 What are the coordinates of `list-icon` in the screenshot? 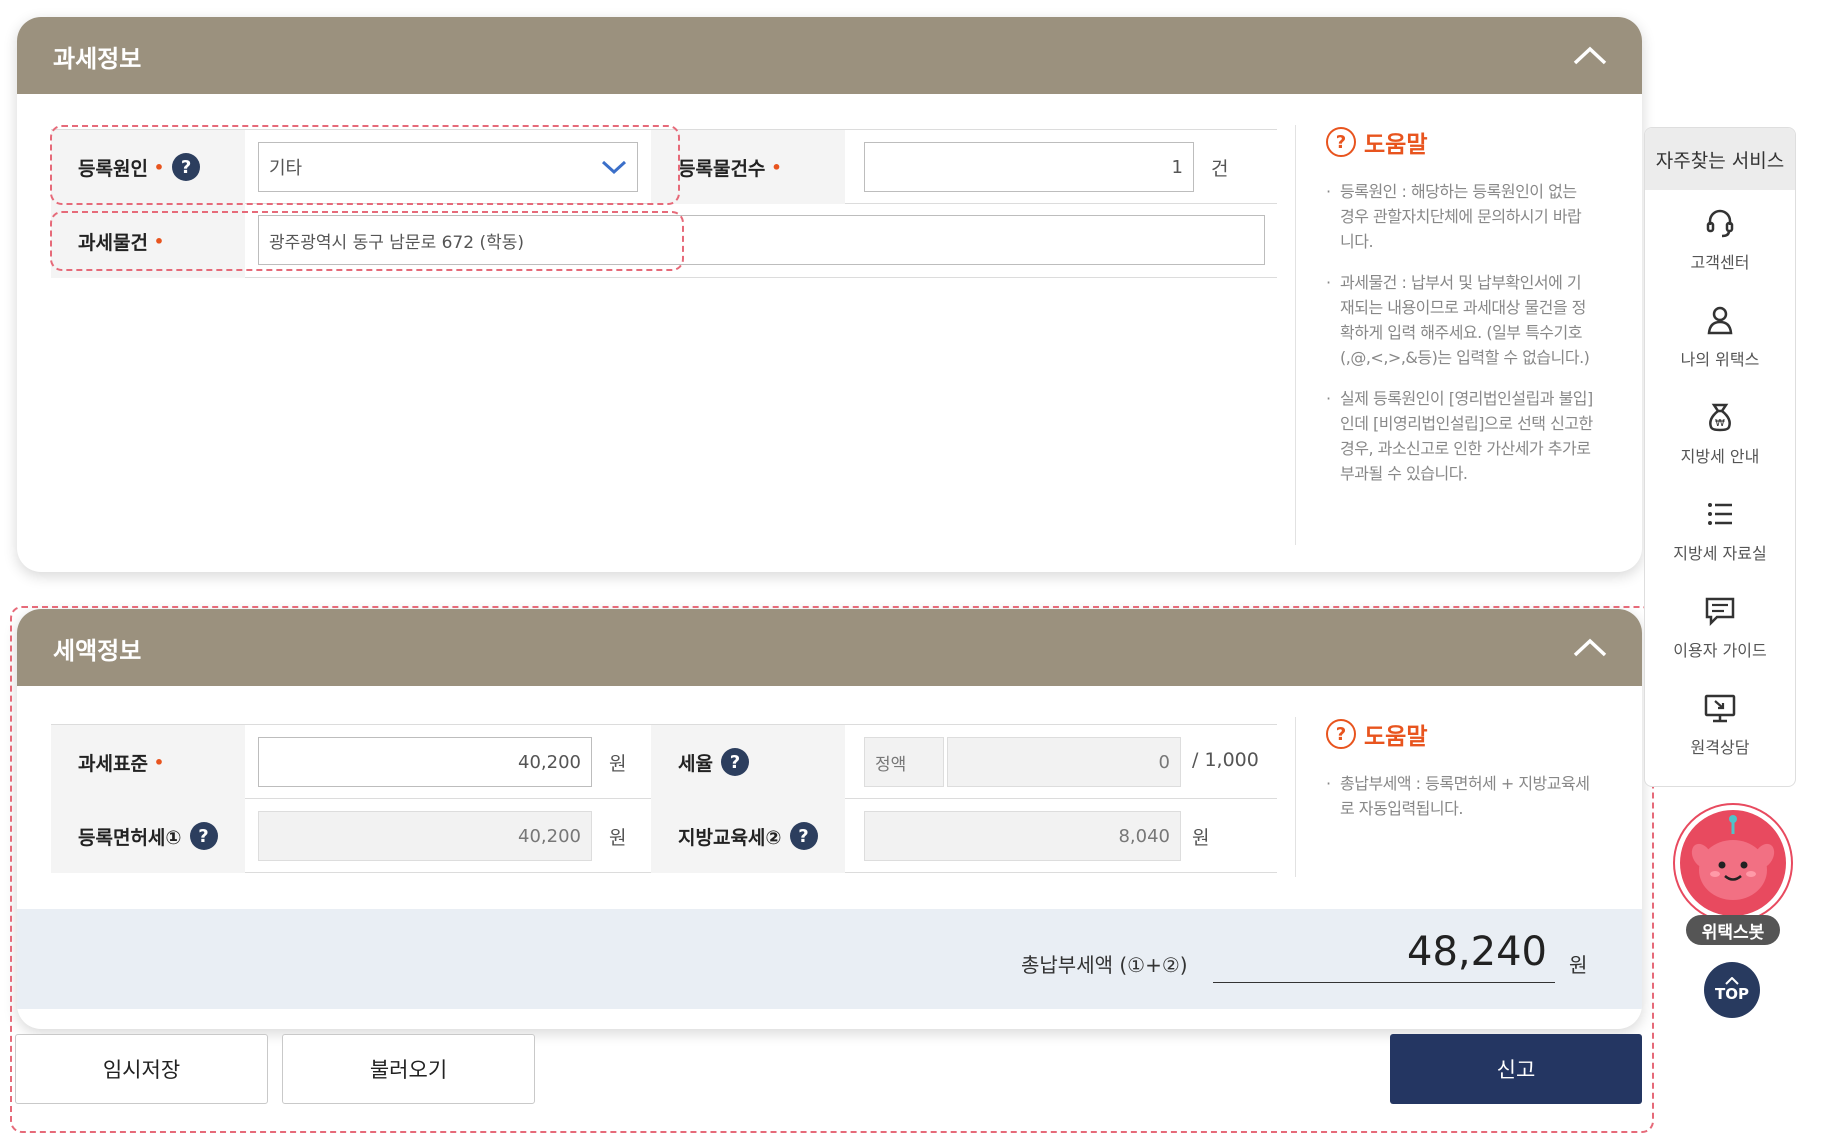 It's located at (1720, 513).